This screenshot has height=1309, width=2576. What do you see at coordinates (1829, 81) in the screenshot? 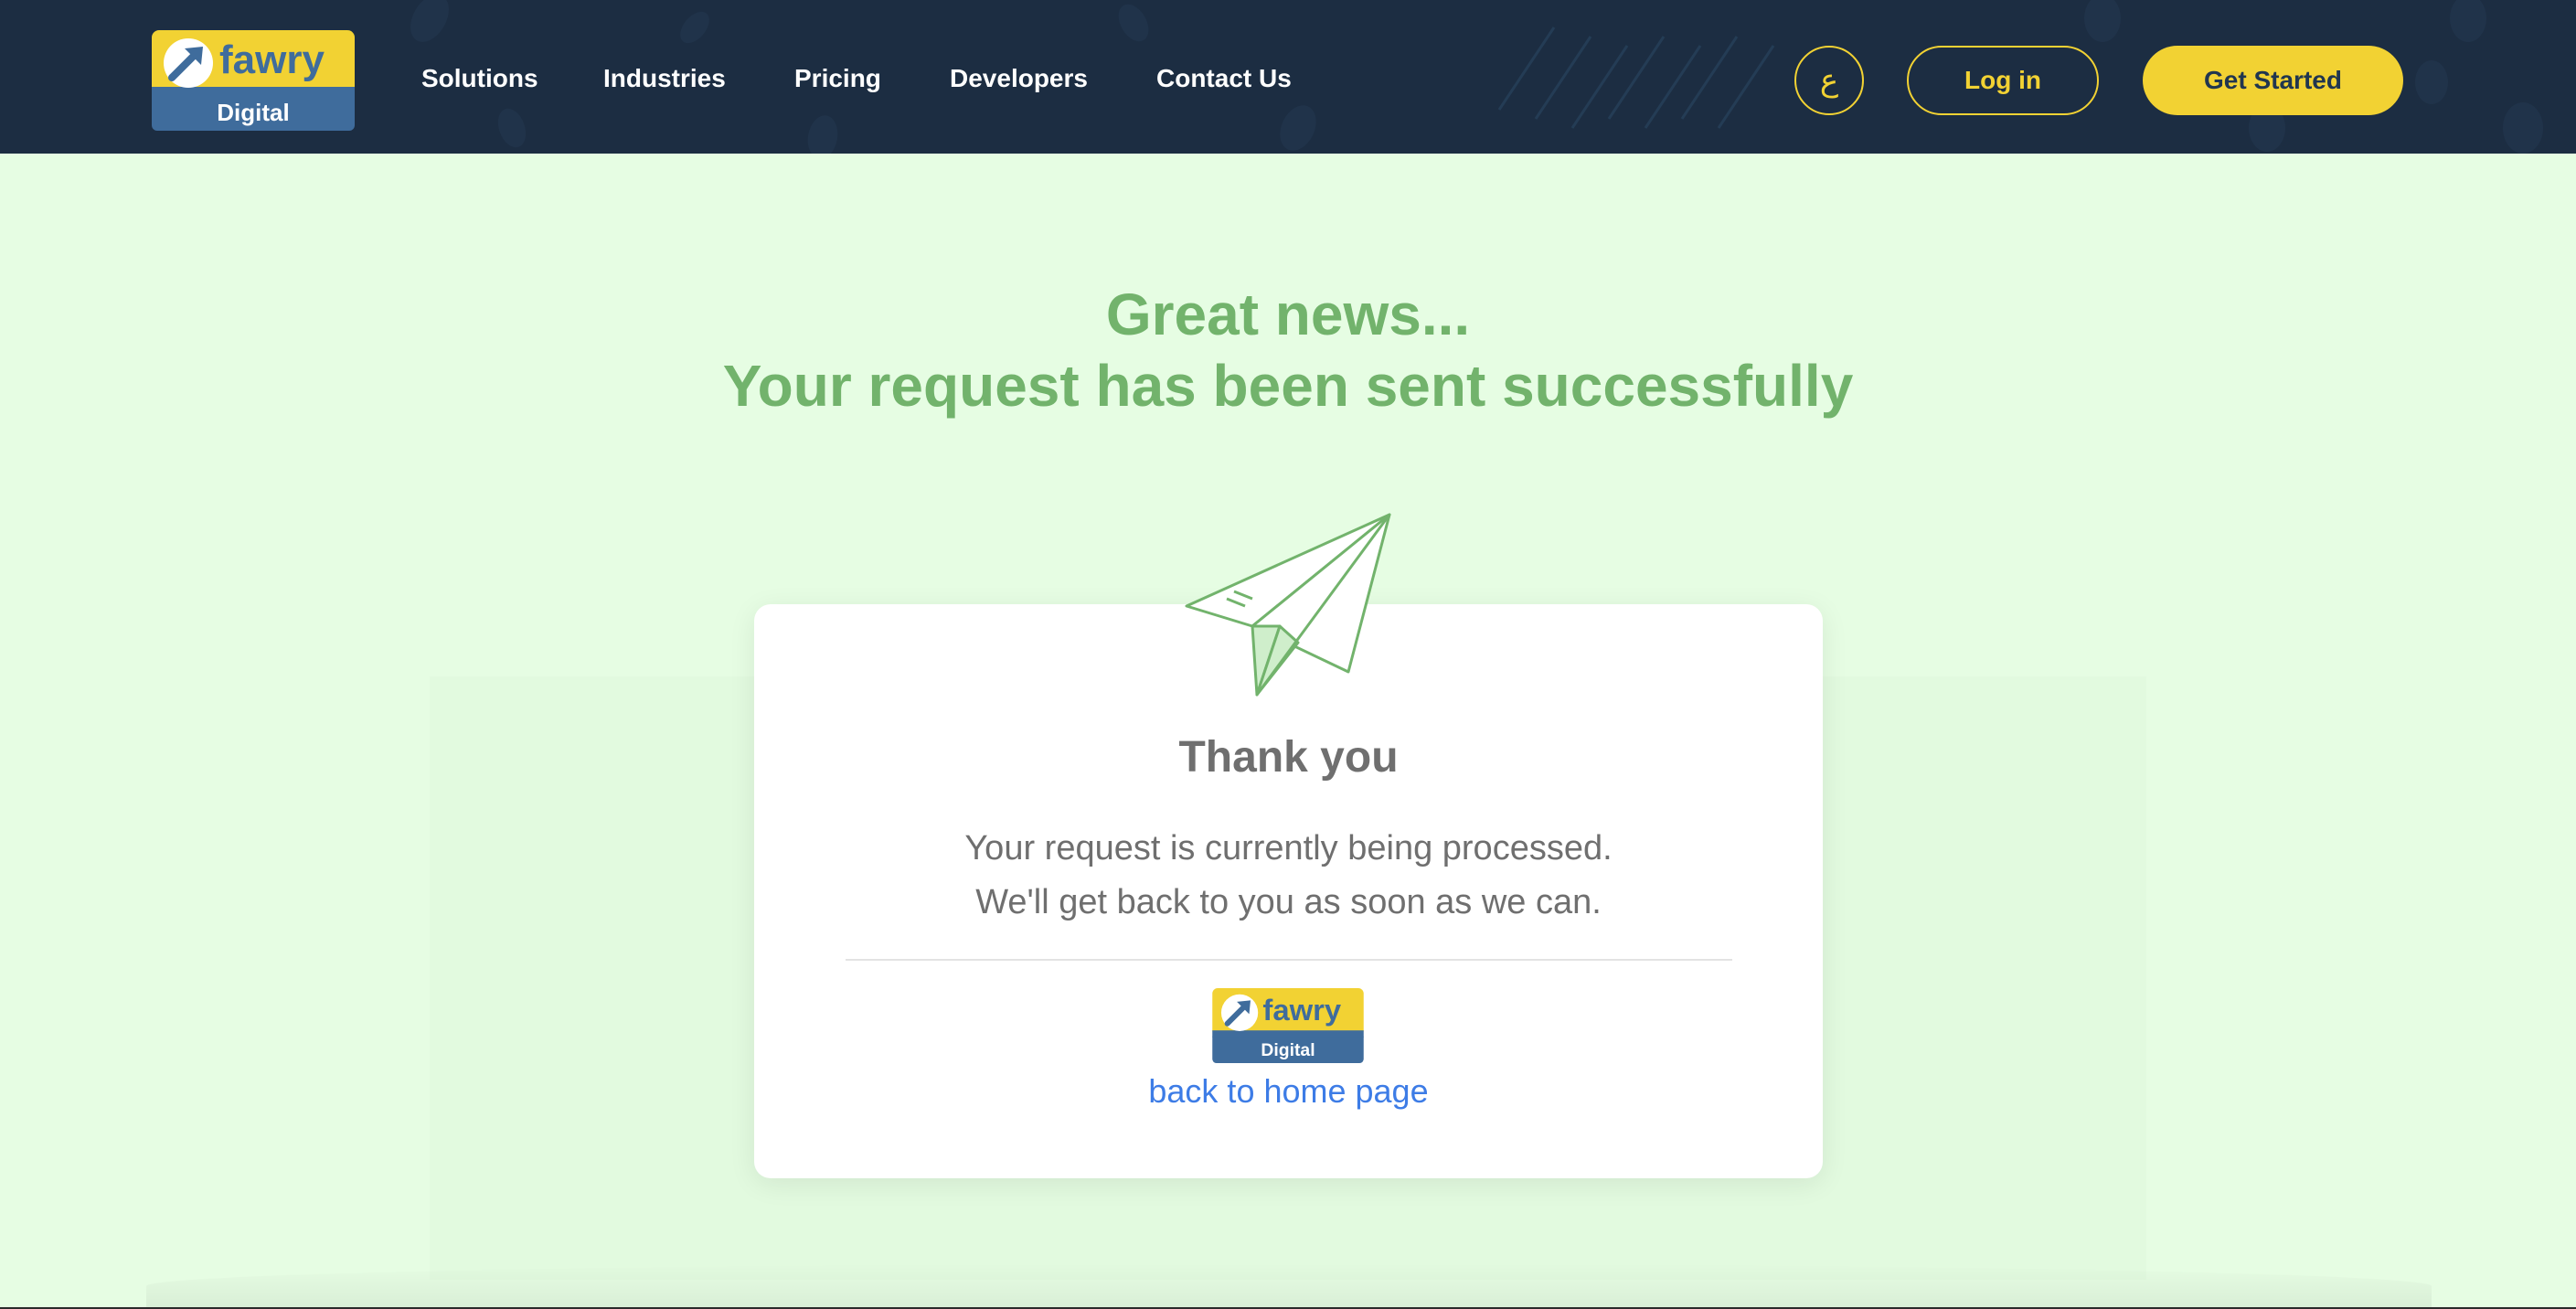
I see `language-toggle-button: ع` at bounding box center [1829, 81].